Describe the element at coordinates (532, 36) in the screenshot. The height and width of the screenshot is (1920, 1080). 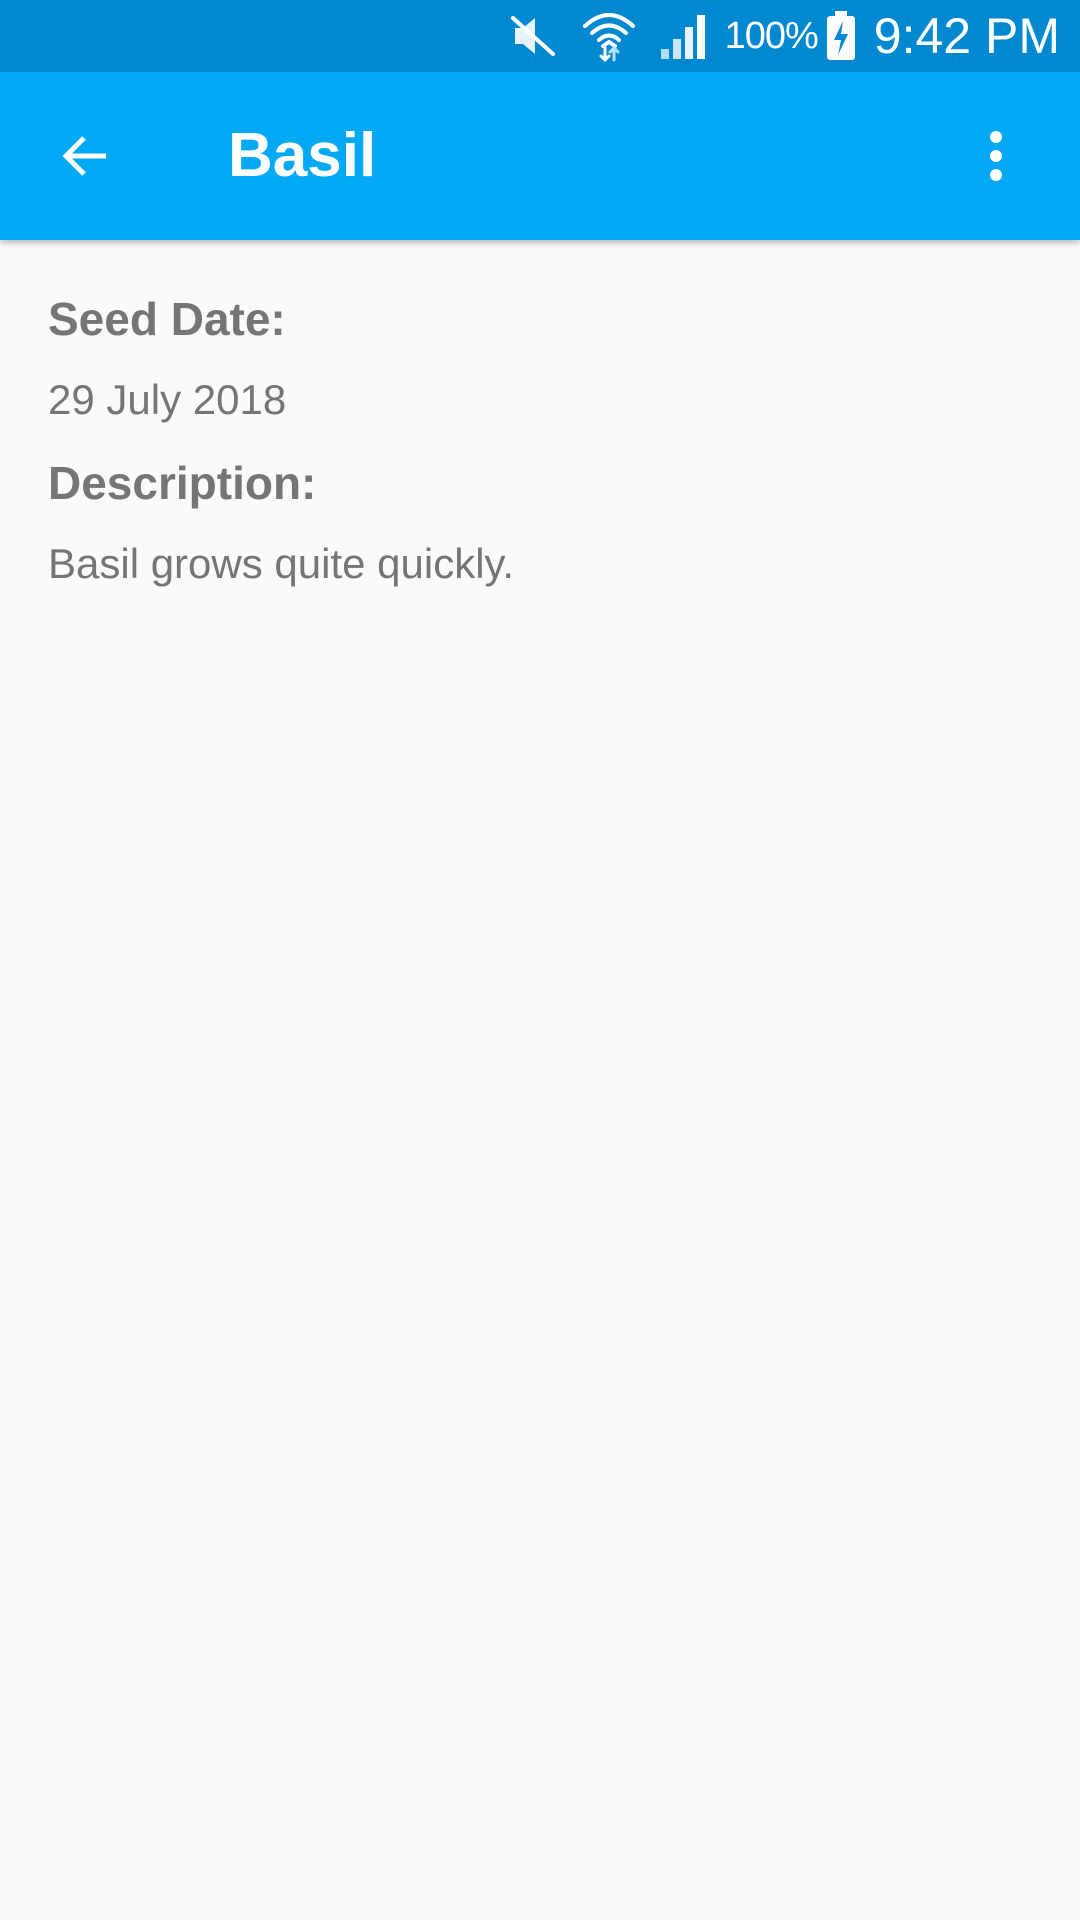
I see `mute-icon` at that location.